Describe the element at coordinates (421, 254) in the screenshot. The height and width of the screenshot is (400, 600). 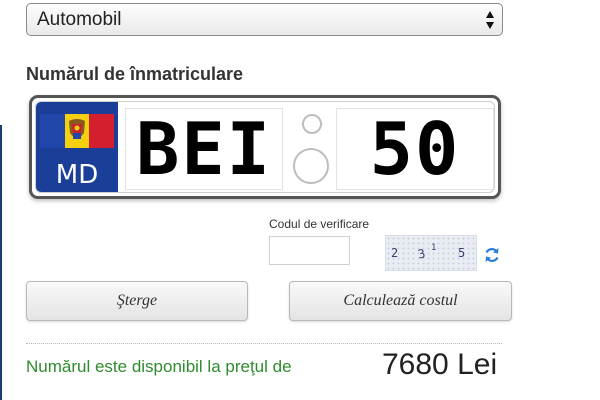
I see `captcha-digit: 3` at that location.